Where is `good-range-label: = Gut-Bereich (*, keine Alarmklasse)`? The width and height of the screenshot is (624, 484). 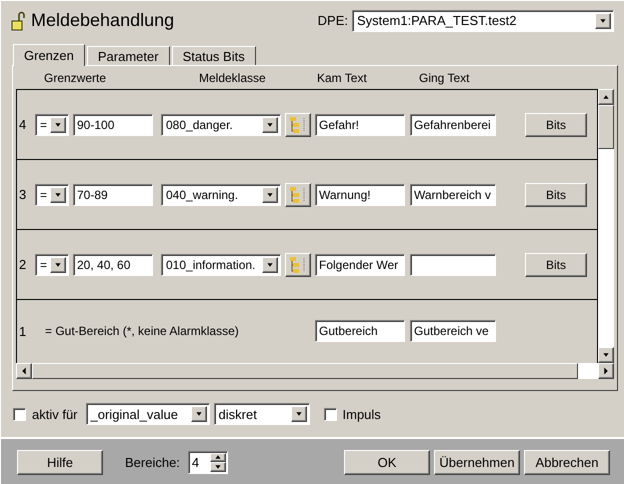
good-range-label: = Gut-Bereich (*, keine Alarmklasse) is located at coordinates (142, 331).